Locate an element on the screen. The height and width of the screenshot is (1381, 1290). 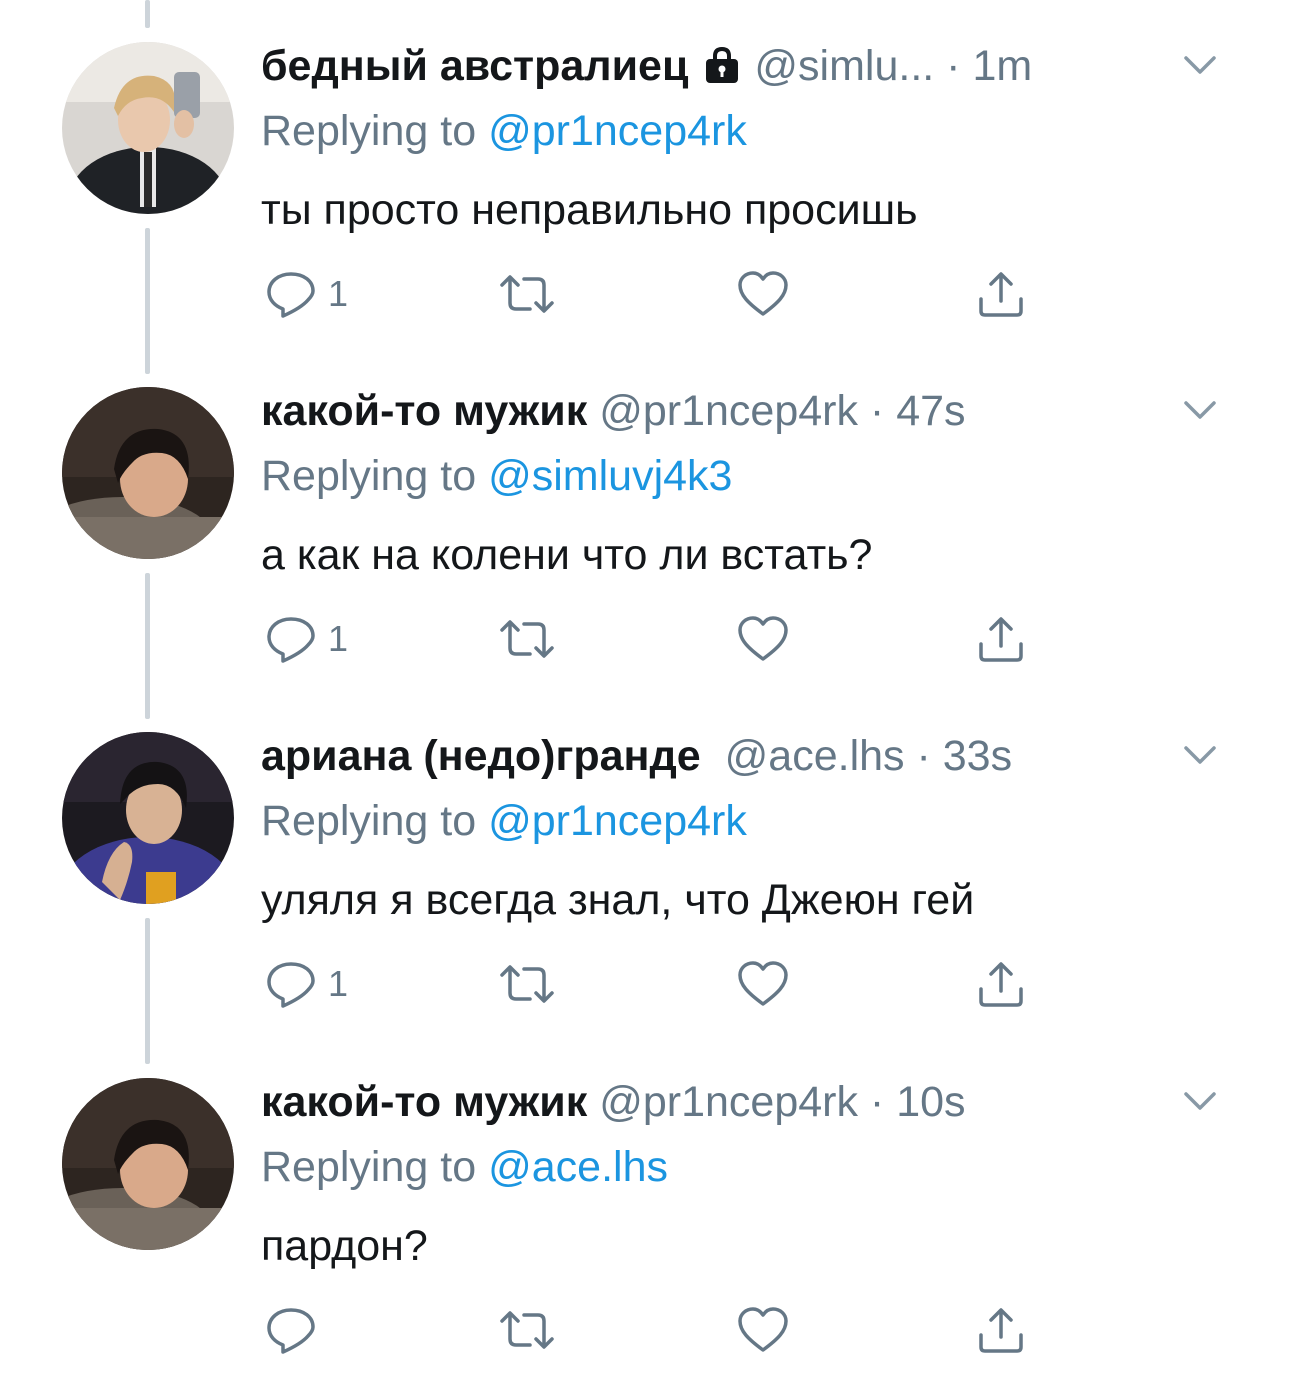
tweet-header: ариана (недо)гранде @ace.lhs · 33s is located at coordinates (636, 756).